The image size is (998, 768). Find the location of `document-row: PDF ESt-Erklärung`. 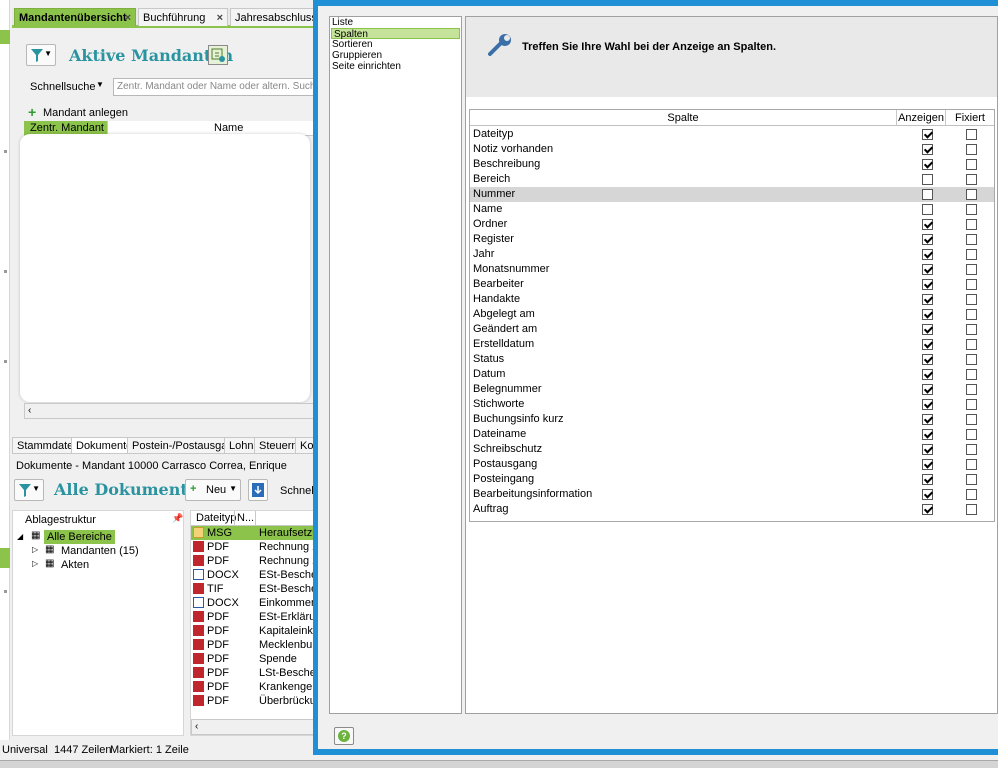

document-row: PDF ESt-Erklärung is located at coordinates (252, 617).